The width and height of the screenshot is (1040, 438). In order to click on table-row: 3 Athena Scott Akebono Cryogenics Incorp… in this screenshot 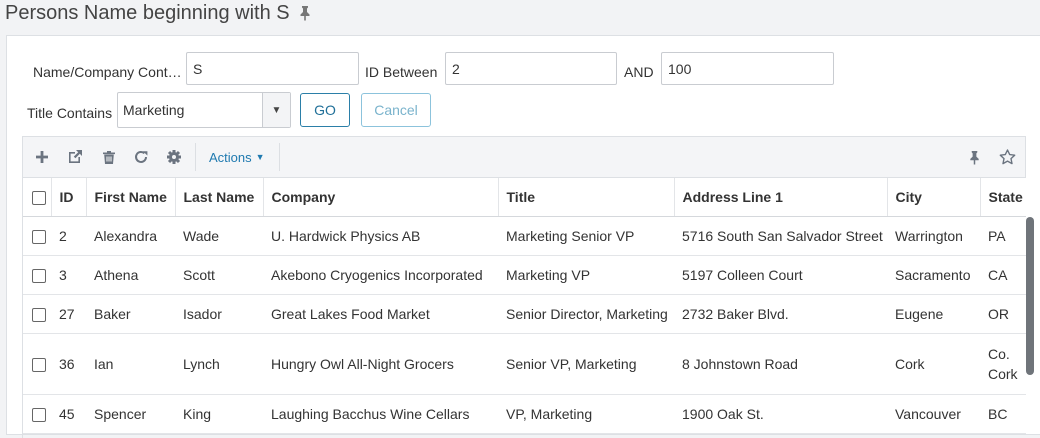, I will do `click(524, 275)`.